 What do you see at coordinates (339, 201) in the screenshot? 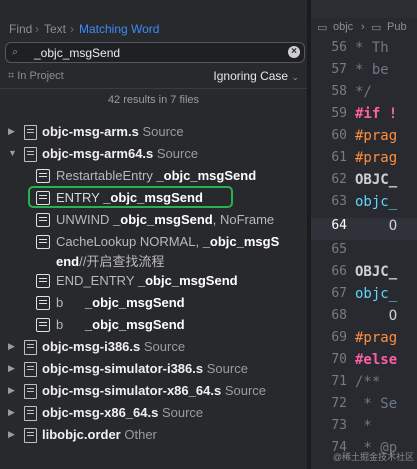
I see `line-number: 63` at bounding box center [339, 201].